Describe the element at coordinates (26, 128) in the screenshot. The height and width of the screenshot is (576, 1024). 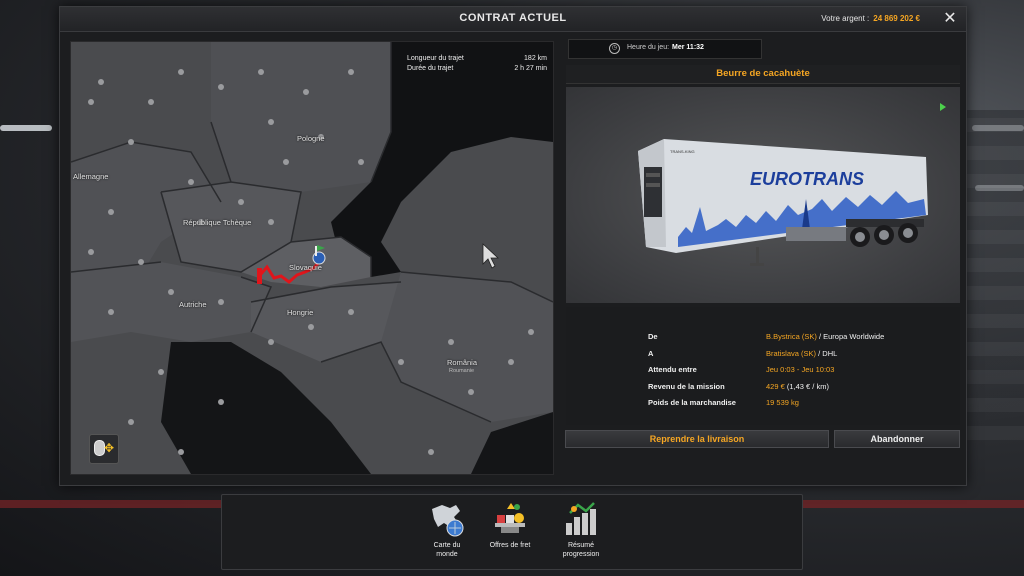
I see `ceiling-light` at that location.